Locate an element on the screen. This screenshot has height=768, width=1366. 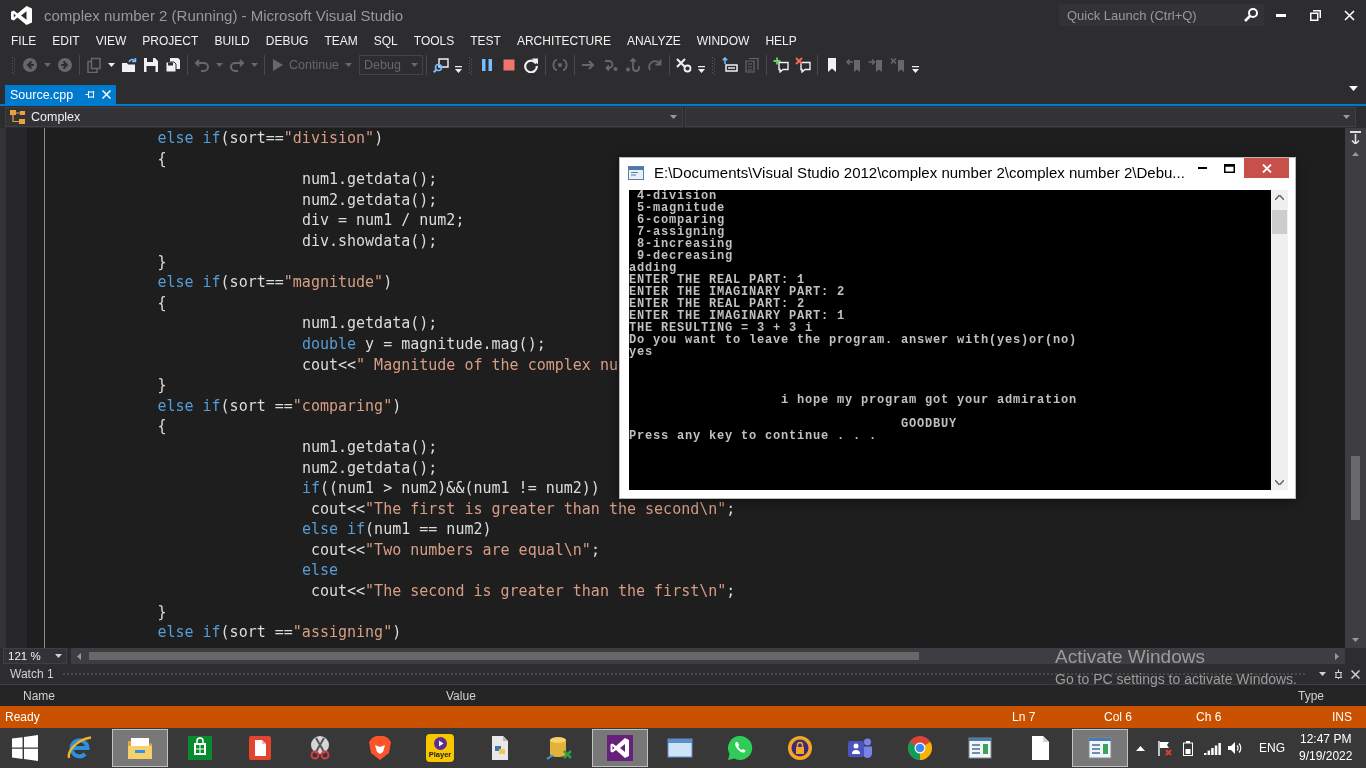
console-line: yes is located at coordinates (641, 352).